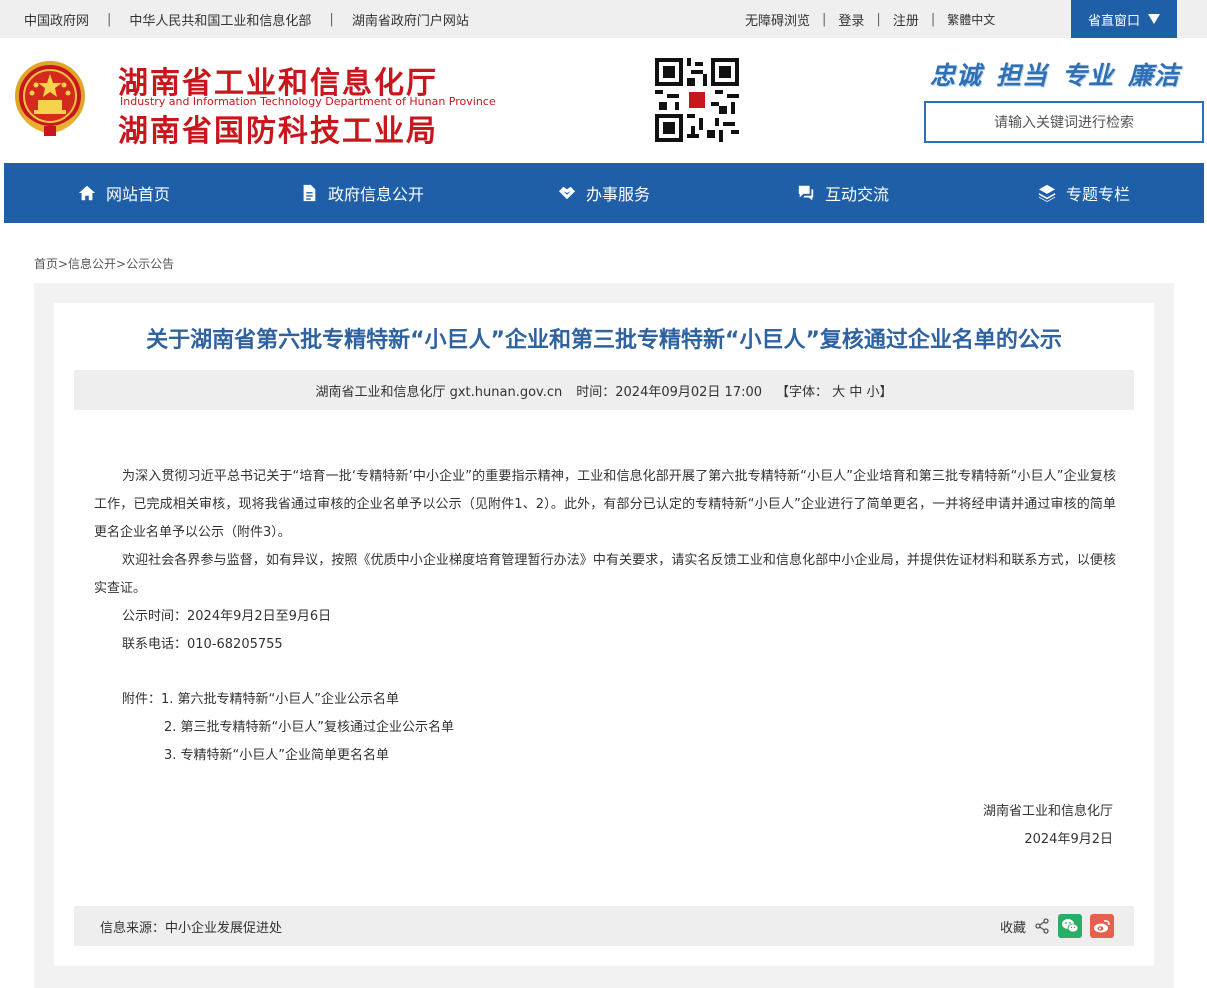  I want to click on article-footer-bar: 信息来源：中小企业发展促进处 收藏, so click(604, 926).